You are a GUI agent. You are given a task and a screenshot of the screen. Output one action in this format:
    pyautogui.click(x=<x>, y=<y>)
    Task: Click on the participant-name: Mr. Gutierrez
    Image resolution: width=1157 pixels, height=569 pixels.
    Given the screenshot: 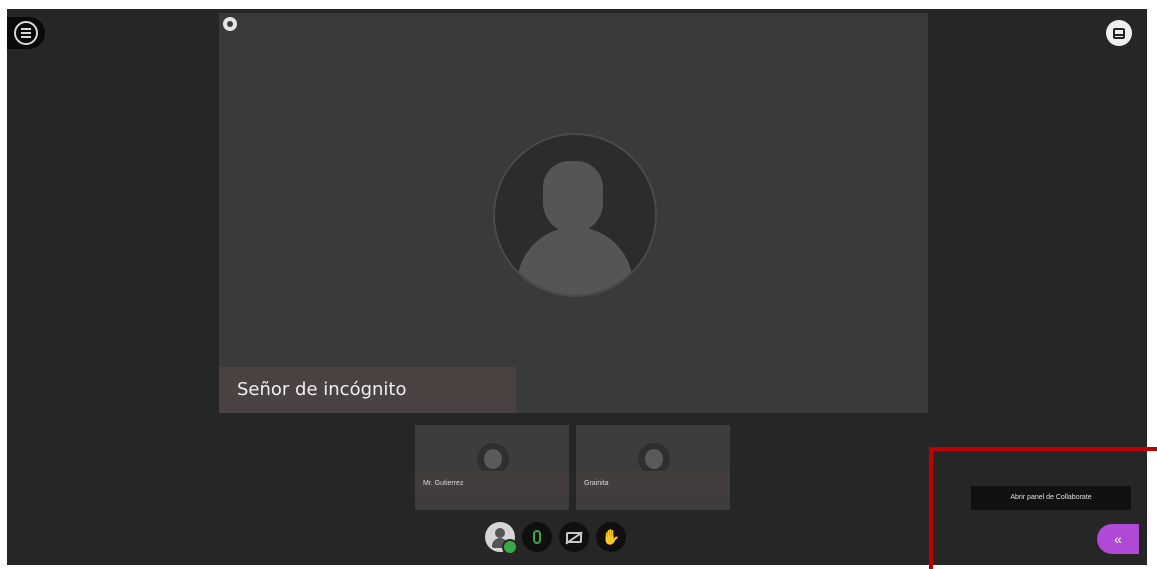 What is the action you would take?
    pyautogui.click(x=492, y=484)
    